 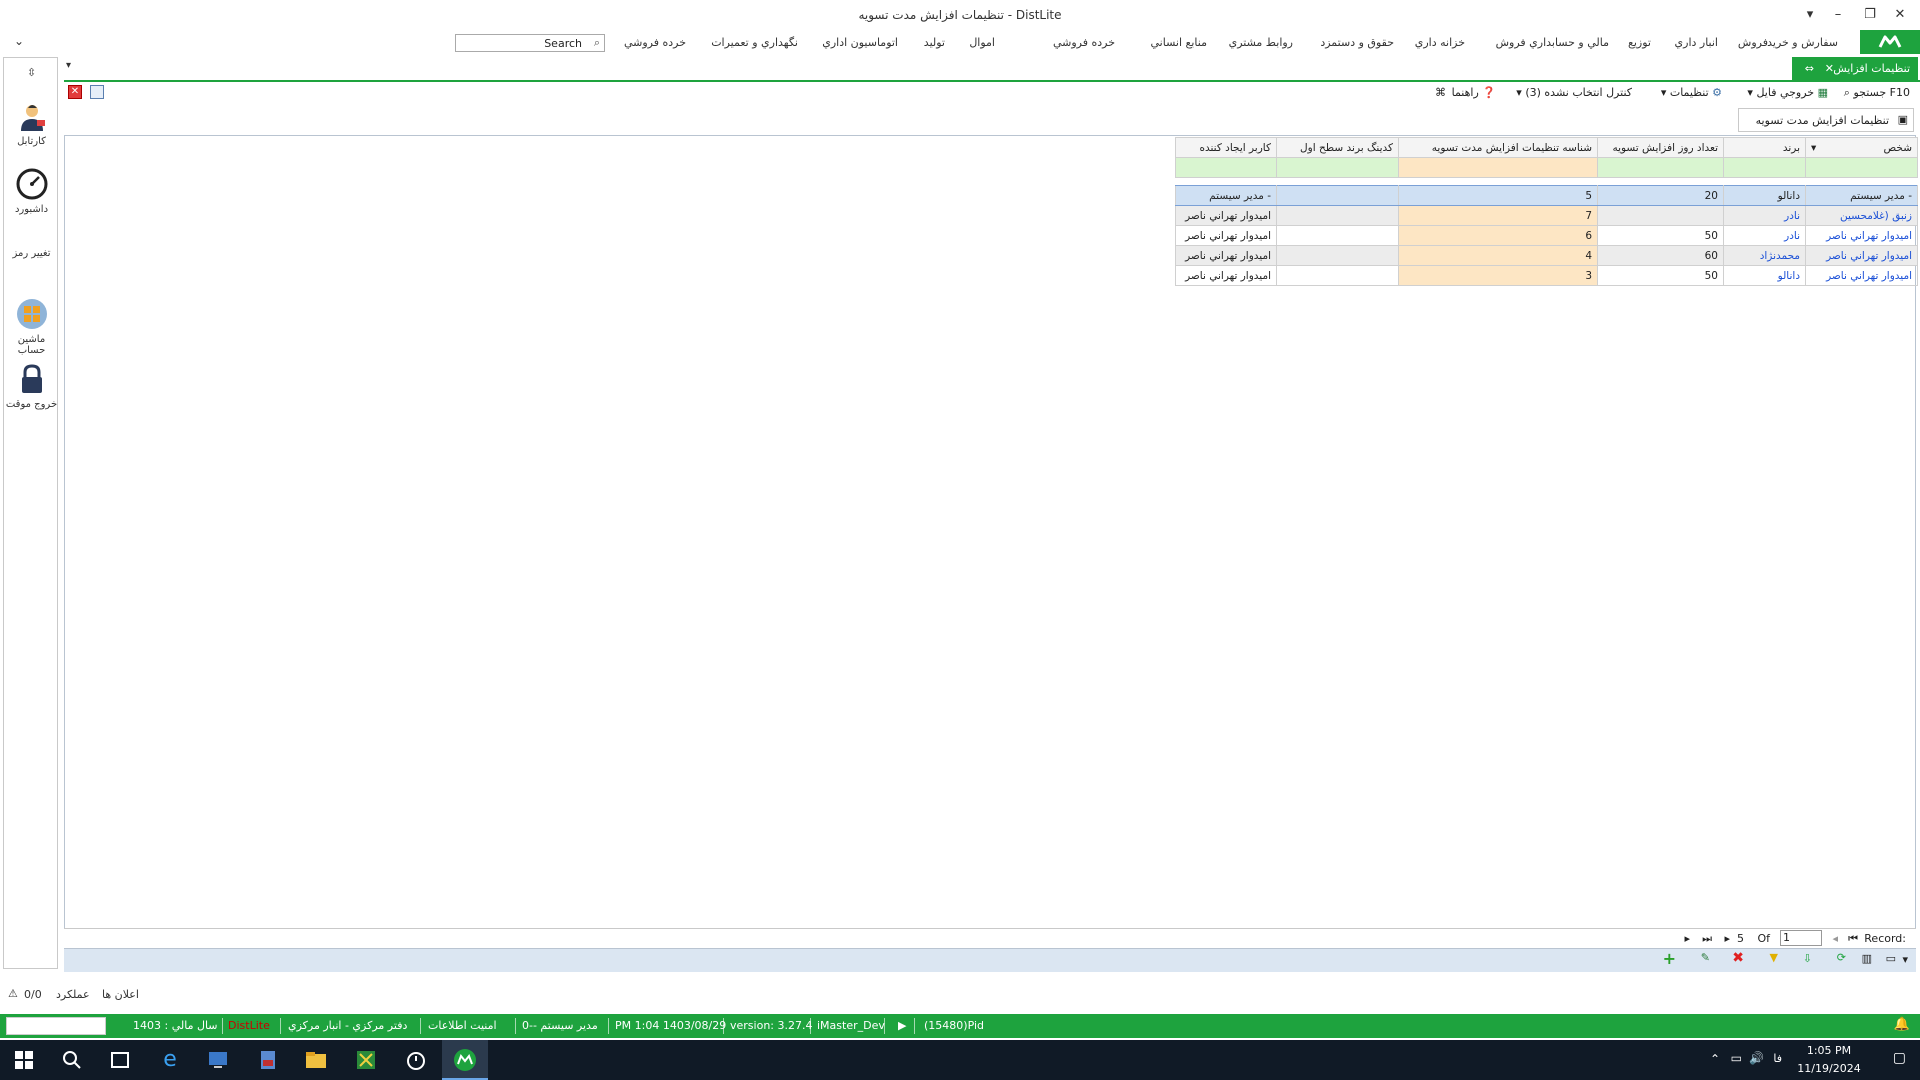 I want to click on last-record-icon: ⏭, so click(x=1707, y=939).